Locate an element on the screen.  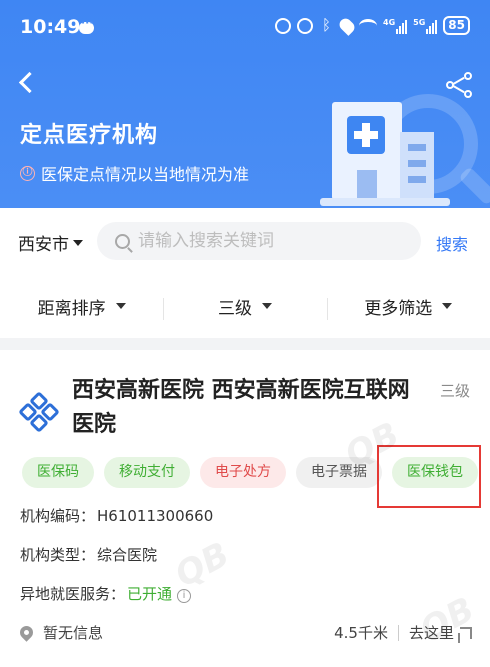
signal-4g-icon: 4G is located at coordinates (395, 25).